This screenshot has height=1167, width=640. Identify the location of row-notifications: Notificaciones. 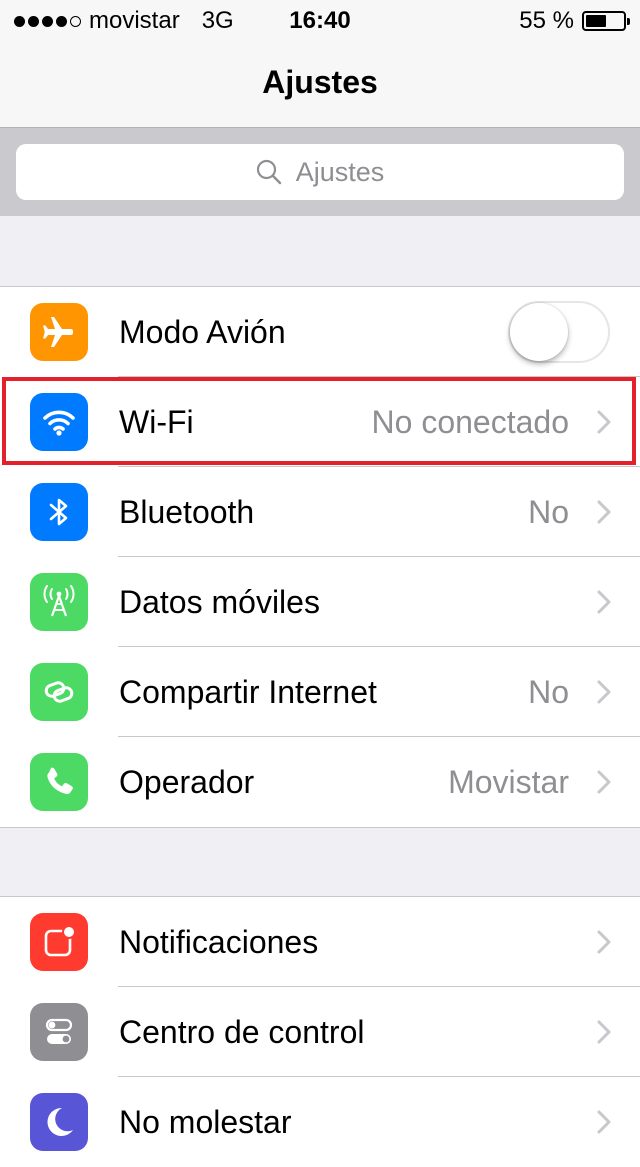
(320, 942).